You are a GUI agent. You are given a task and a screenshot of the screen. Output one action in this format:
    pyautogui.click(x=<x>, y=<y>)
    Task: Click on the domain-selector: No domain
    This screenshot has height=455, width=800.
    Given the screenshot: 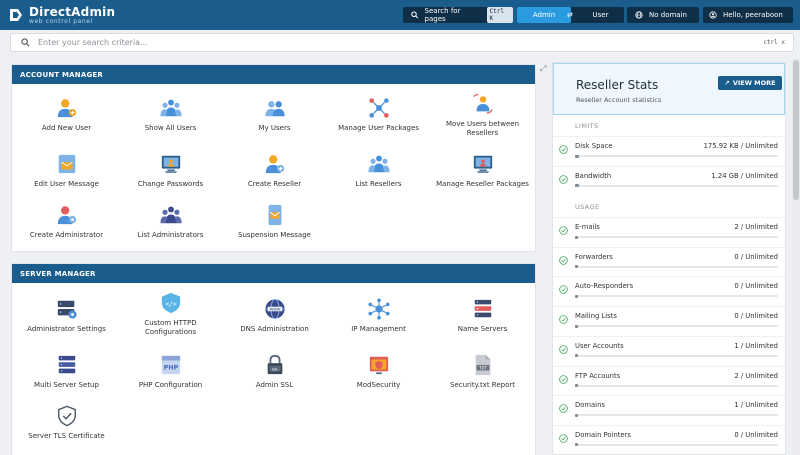 What is the action you would take?
    pyautogui.click(x=663, y=15)
    